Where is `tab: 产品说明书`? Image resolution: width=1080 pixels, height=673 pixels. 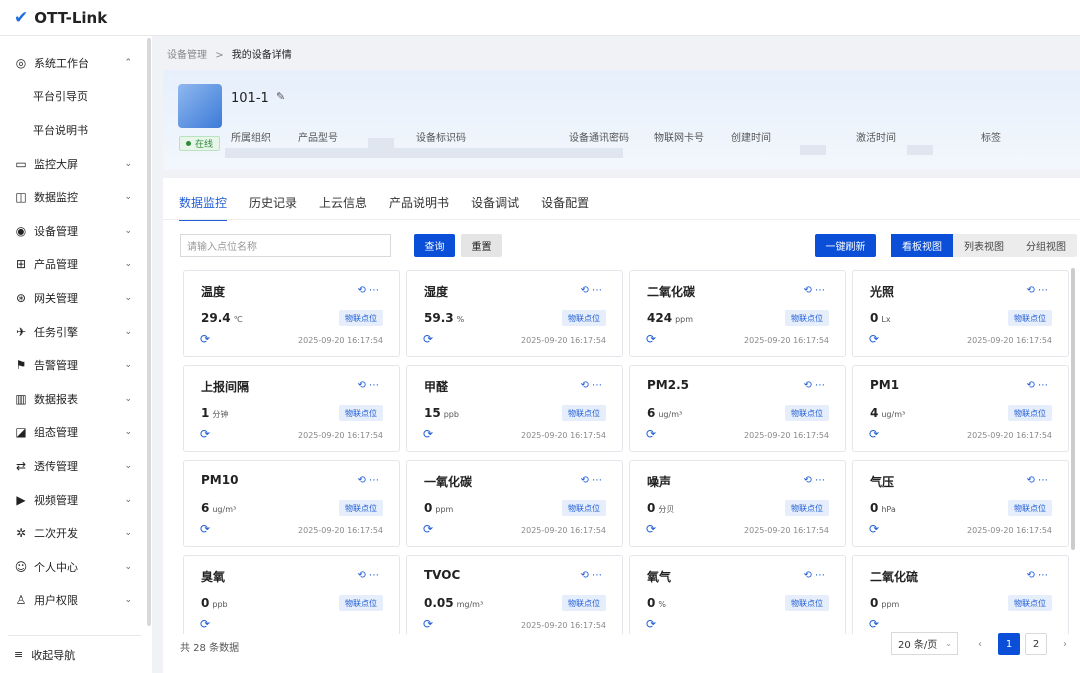 tab: 产品说明书 is located at coordinates (419, 207).